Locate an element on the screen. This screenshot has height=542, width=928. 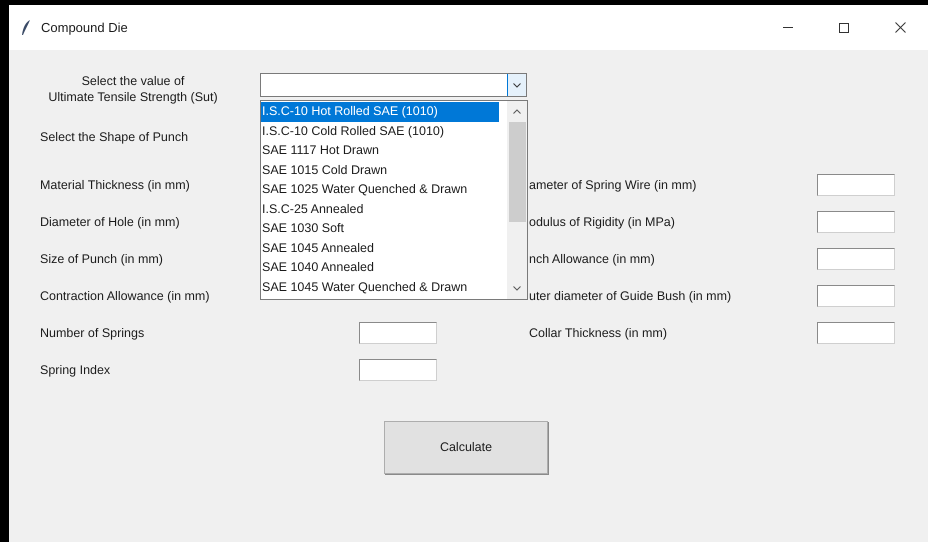
field-label: Select the Shape of Punch is located at coordinates (114, 137).